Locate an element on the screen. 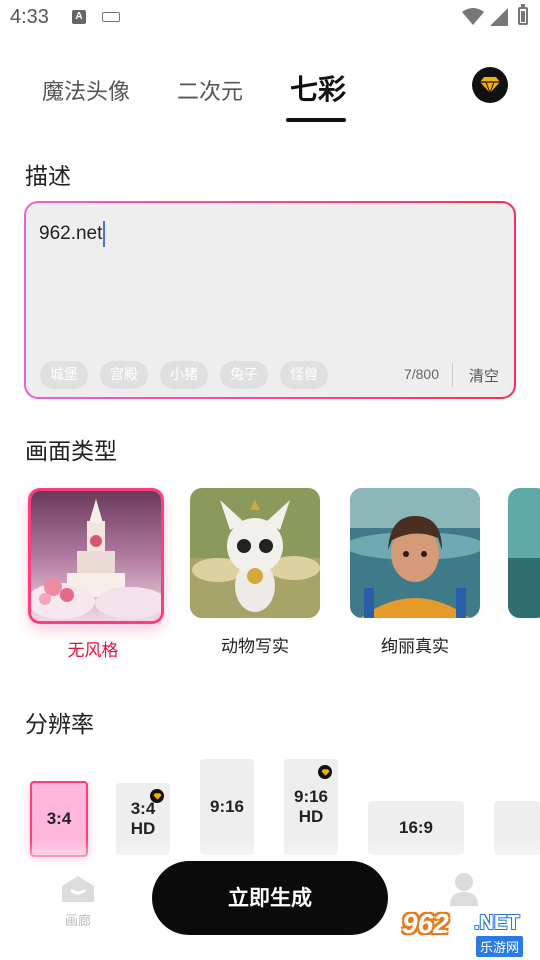  style-card-no-style: 无风格 is located at coordinates (96, 574).